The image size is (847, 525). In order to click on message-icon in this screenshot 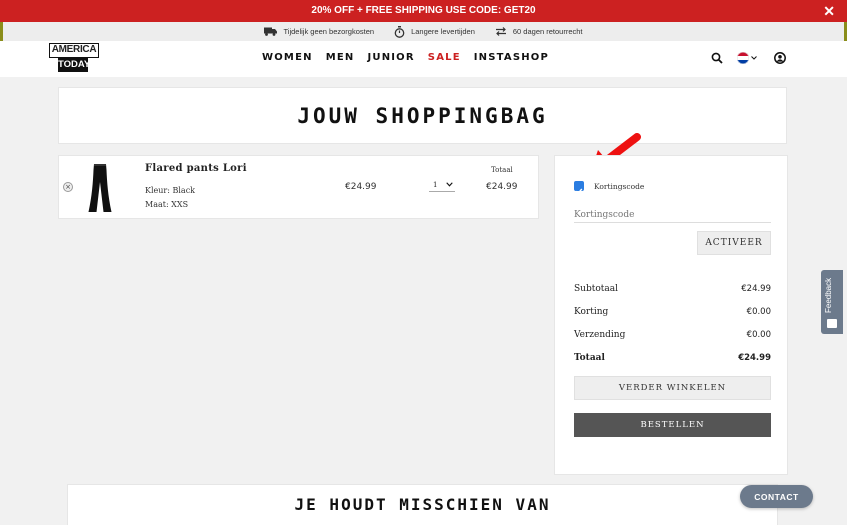, I will do `click(832, 323)`.